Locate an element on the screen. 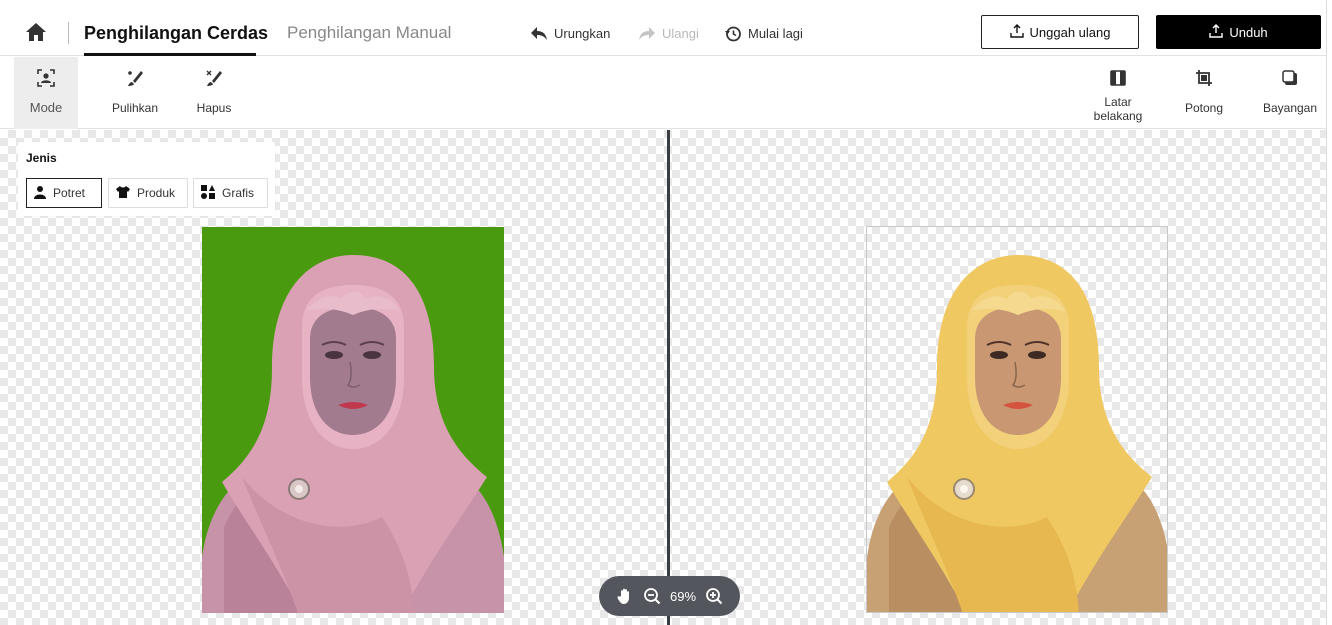 This screenshot has width=1332, height=625. erase-label: Hapus is located at coordinates (214, 108).